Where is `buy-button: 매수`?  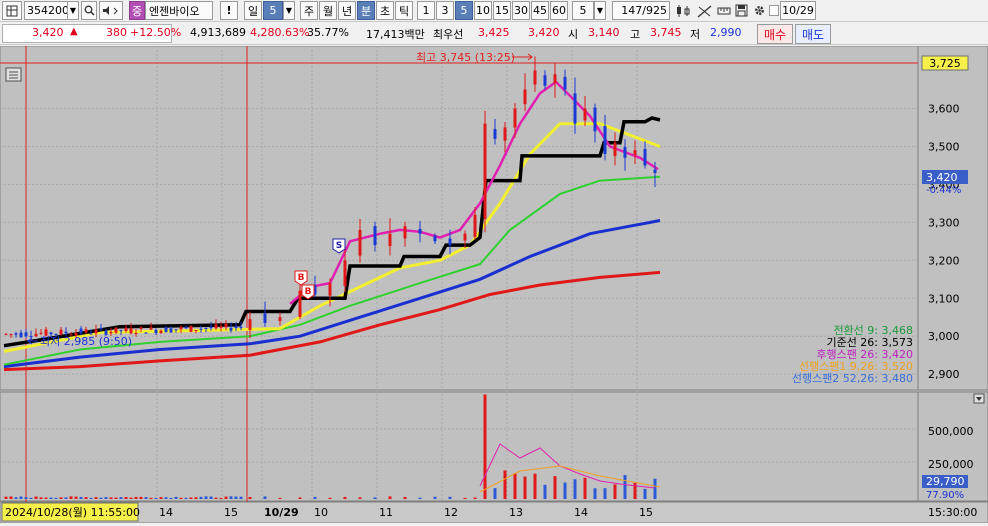 buy-button: 매수 is located at coordinates (775, 34).